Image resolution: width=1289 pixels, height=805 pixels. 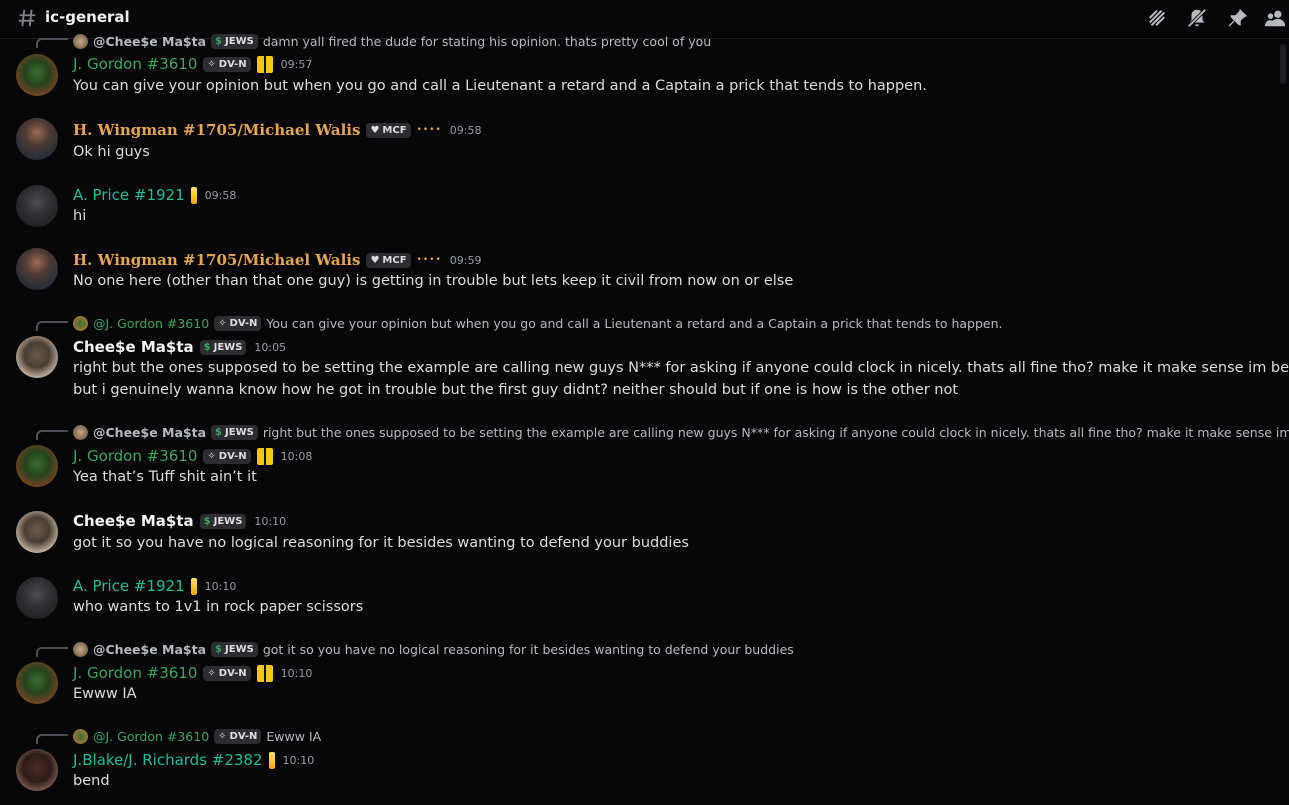 I want to click on message-content: who wants to 1v1 in rock paper scissors, so click(x=218, y=607).